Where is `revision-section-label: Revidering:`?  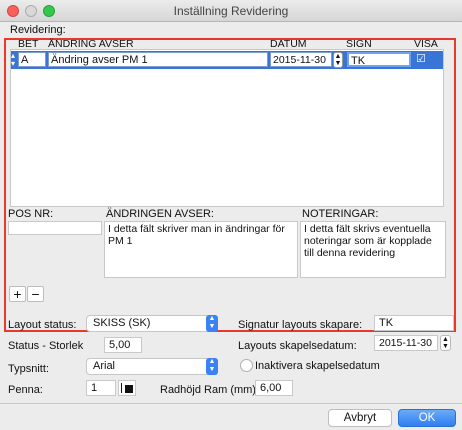 revision-section-label: Revidering: is located at coordinates (38, 30).